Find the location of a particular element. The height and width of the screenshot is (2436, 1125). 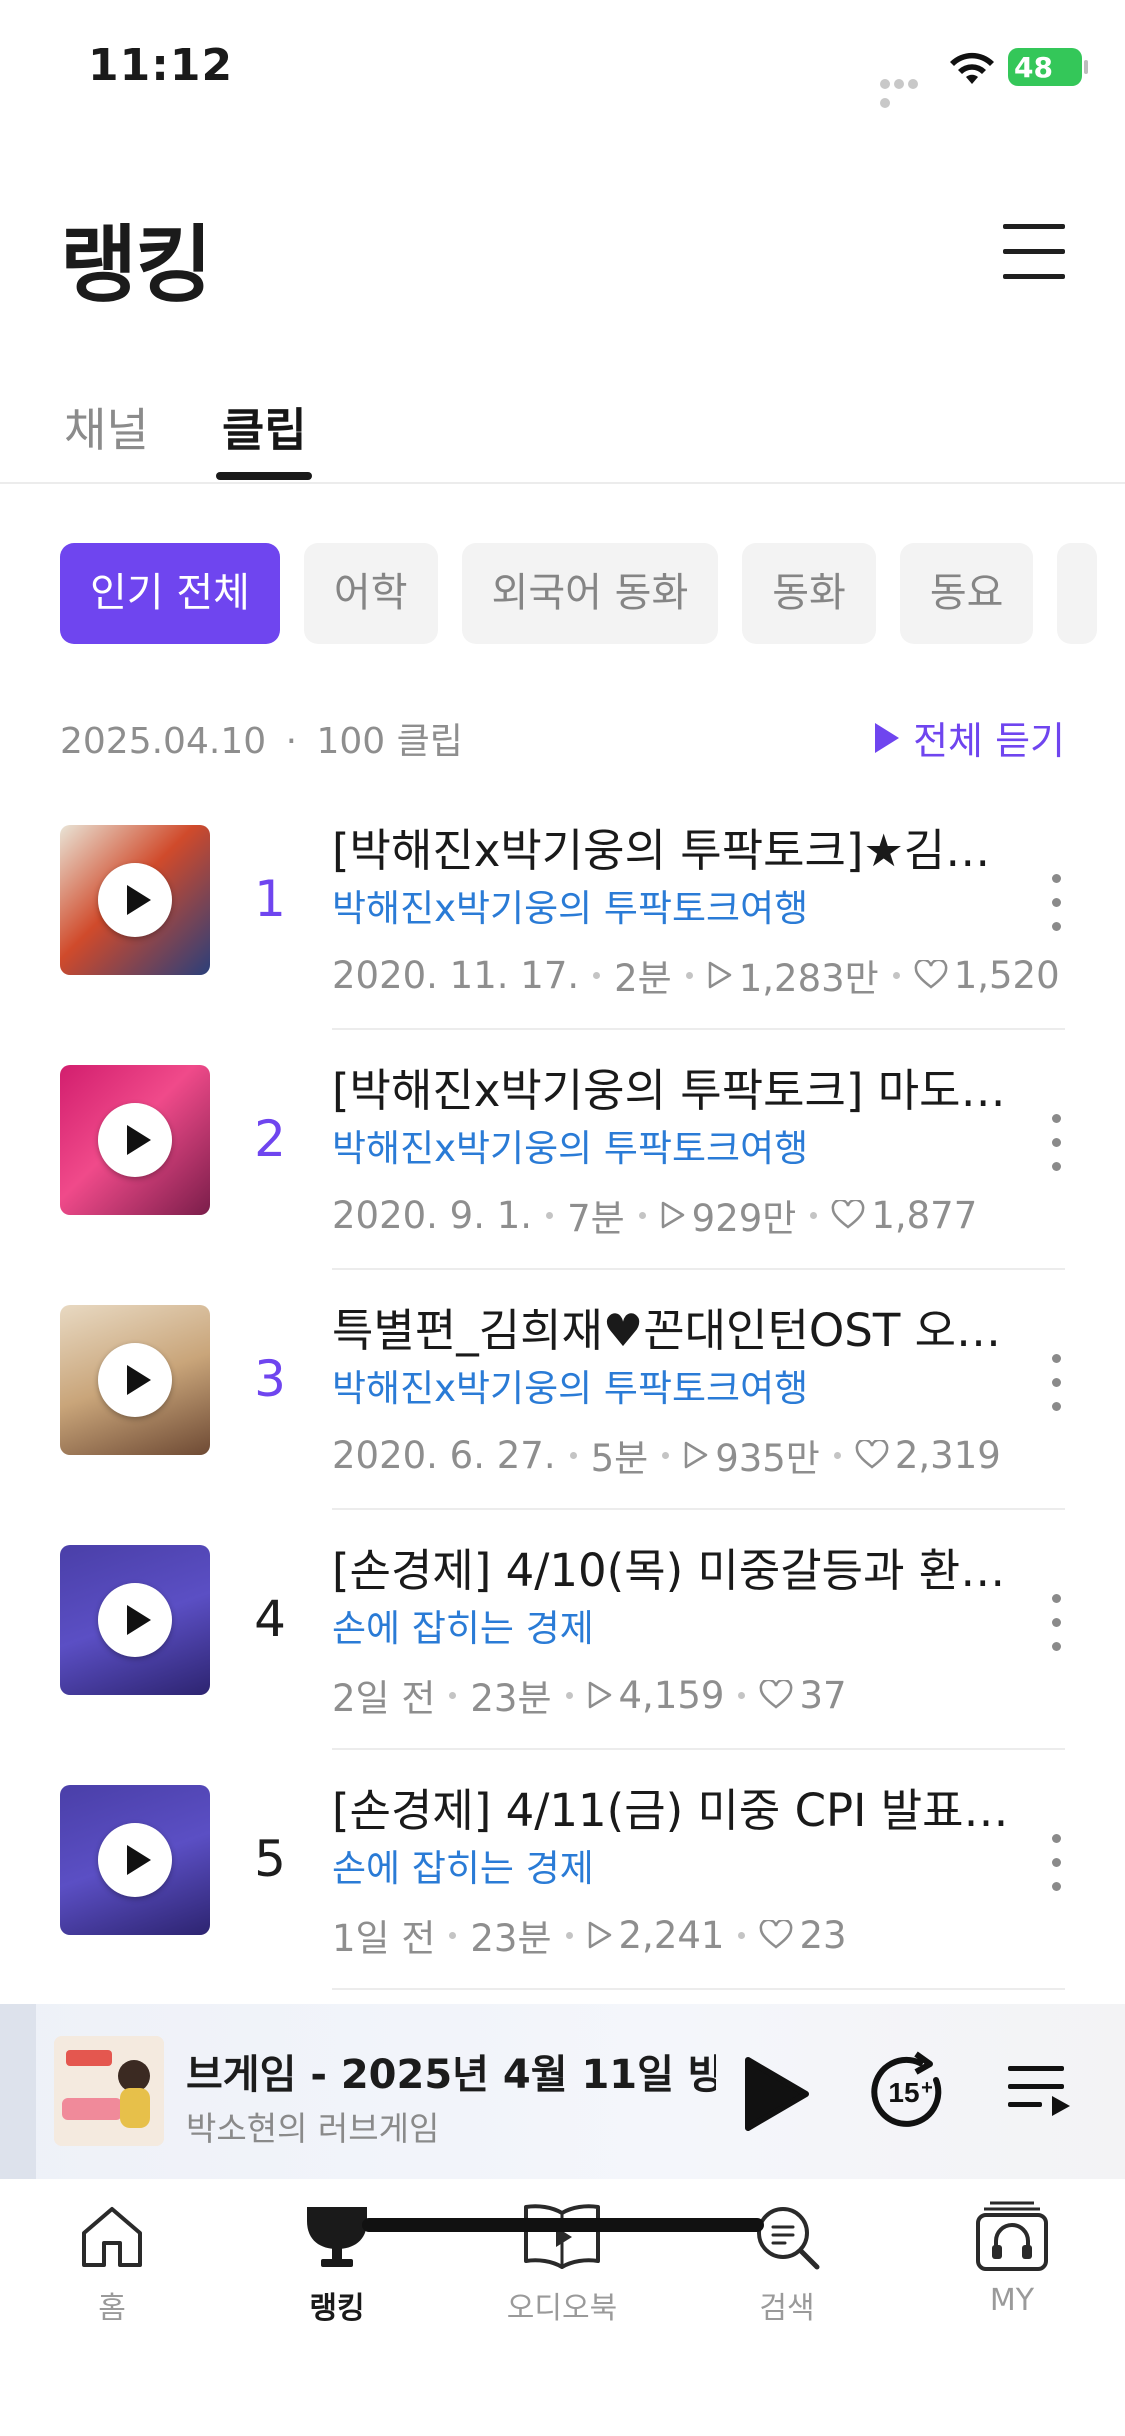

now-playing-artwork is located at coordinates (109, 2091).